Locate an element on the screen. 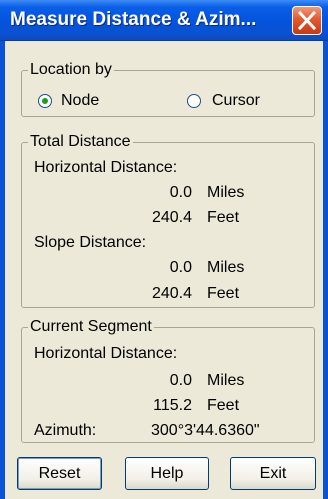 Image resolution: width=328 pixels, height=499 pixels. exit-button: Exit is located at coordinates (273, 473).